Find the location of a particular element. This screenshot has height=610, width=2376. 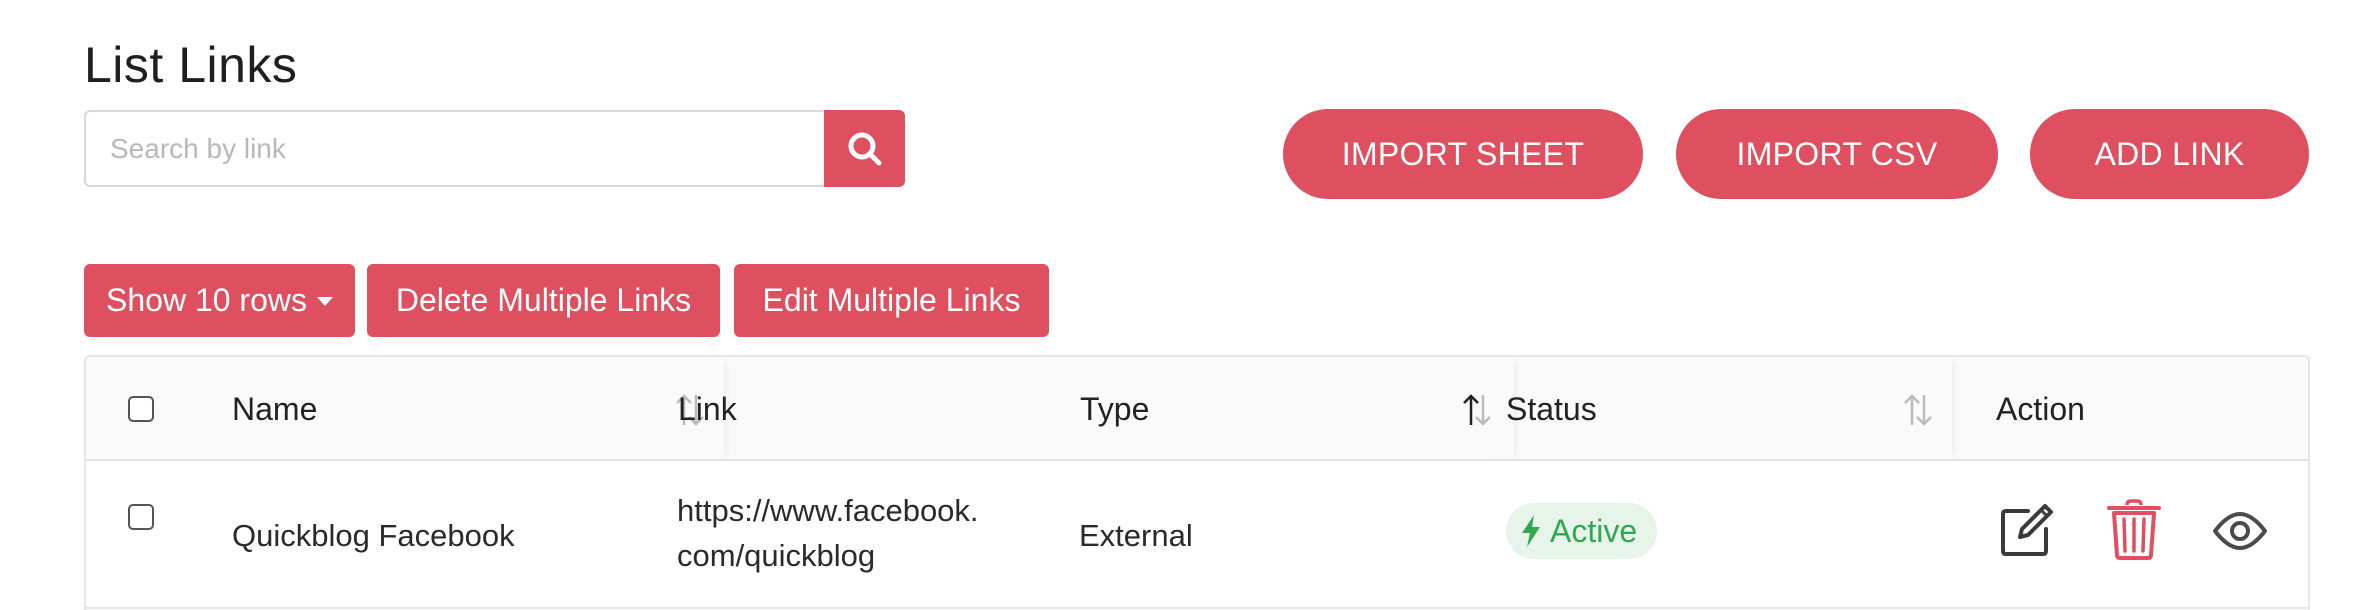

add-link-button: ADD LINK is located at coordinates (2169, 154).